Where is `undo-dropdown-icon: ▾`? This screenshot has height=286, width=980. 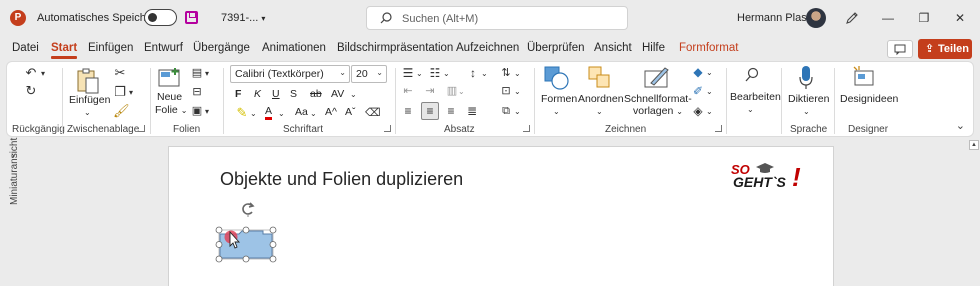
undo-dropdown-icon: ▾ is located at coordinates (43, 74).